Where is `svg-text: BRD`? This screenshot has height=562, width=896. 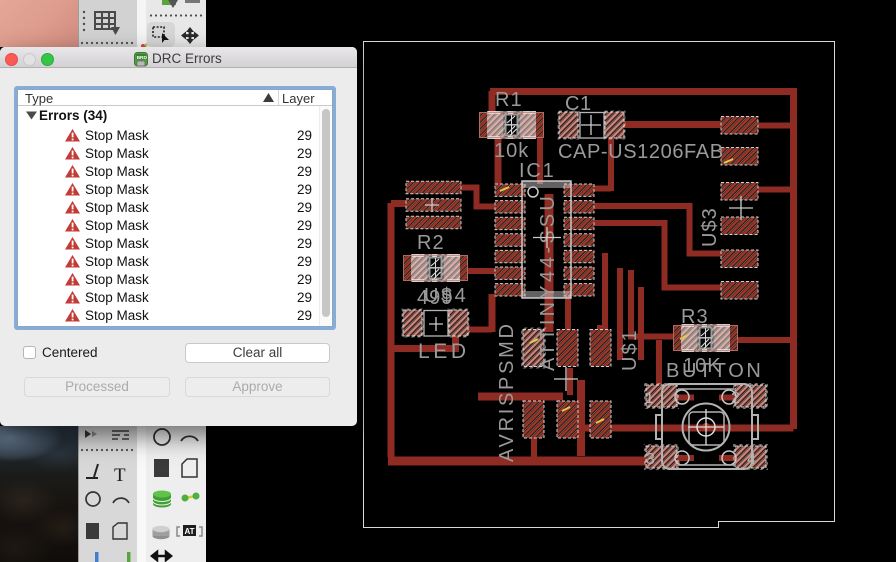
svg-text: BRD is located at coordinates (142, 58).